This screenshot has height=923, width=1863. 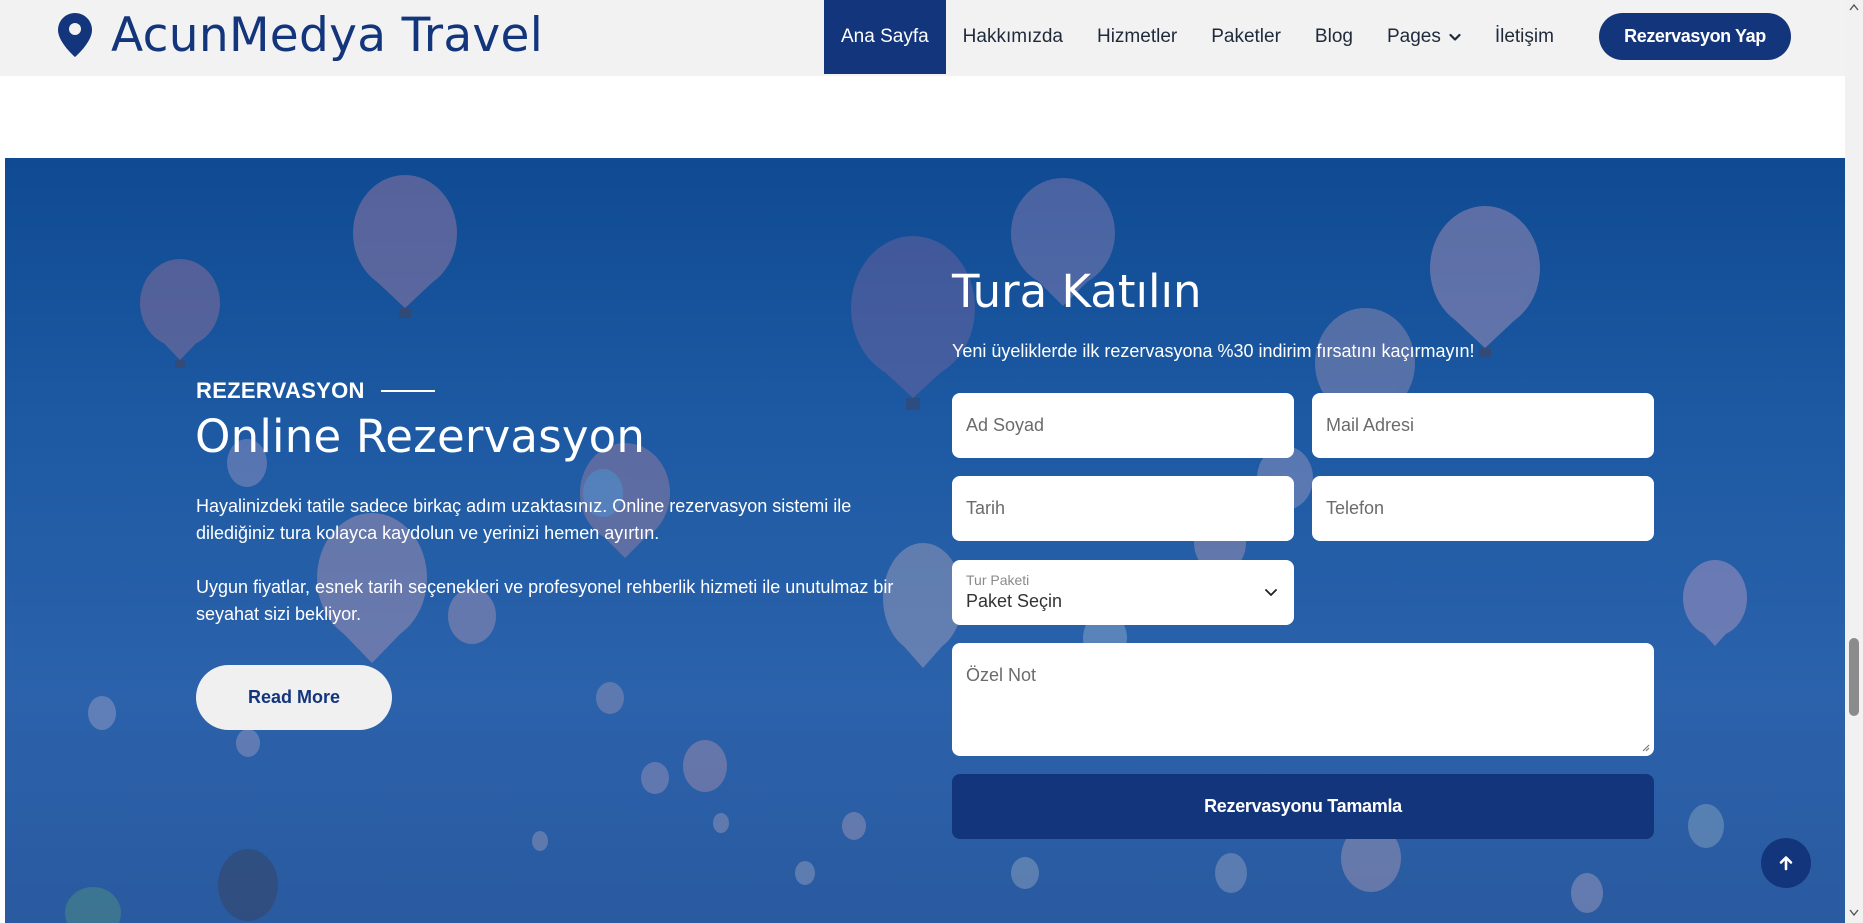 I want to click on brand-logo: AcunMedya Travel, so click(x=300, y=35).